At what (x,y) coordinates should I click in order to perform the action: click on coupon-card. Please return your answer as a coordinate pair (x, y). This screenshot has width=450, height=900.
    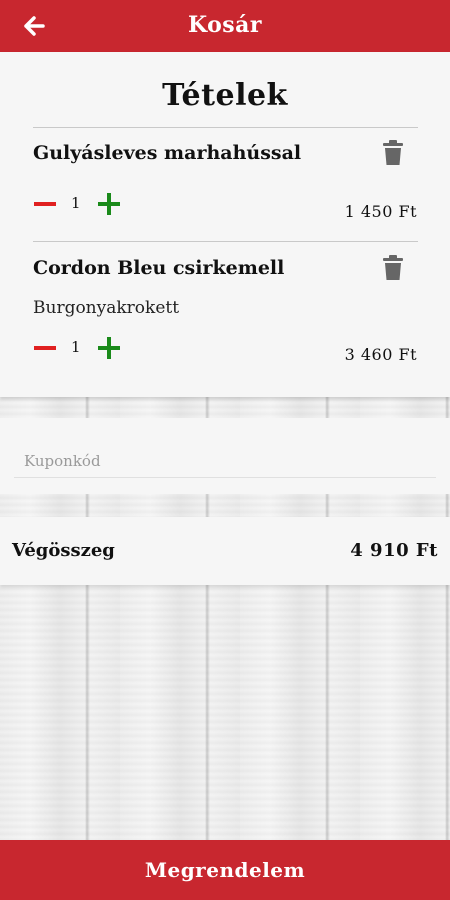
    Looking at the image, I should click on (225, 456).